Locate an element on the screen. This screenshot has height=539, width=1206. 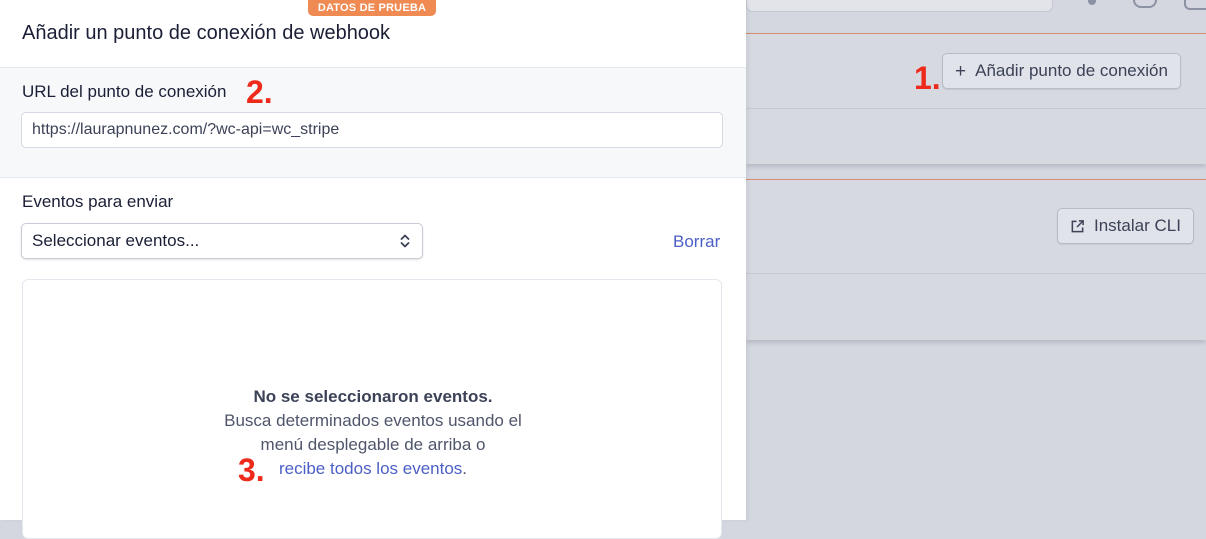
install-cli-button: Instalar CLI is located at coordinates (1125, 226).